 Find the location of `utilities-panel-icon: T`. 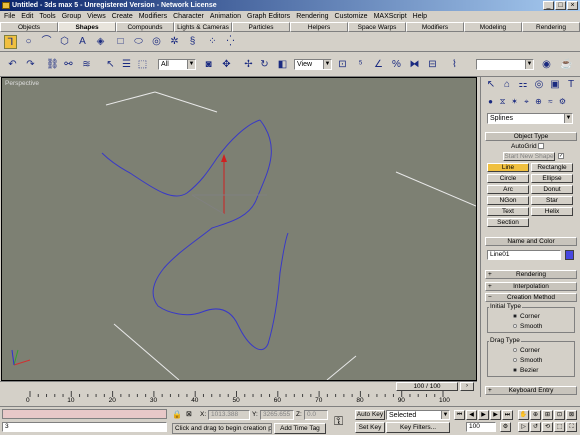

utilities-panel-icon: T is located at coordinates (571, 85).